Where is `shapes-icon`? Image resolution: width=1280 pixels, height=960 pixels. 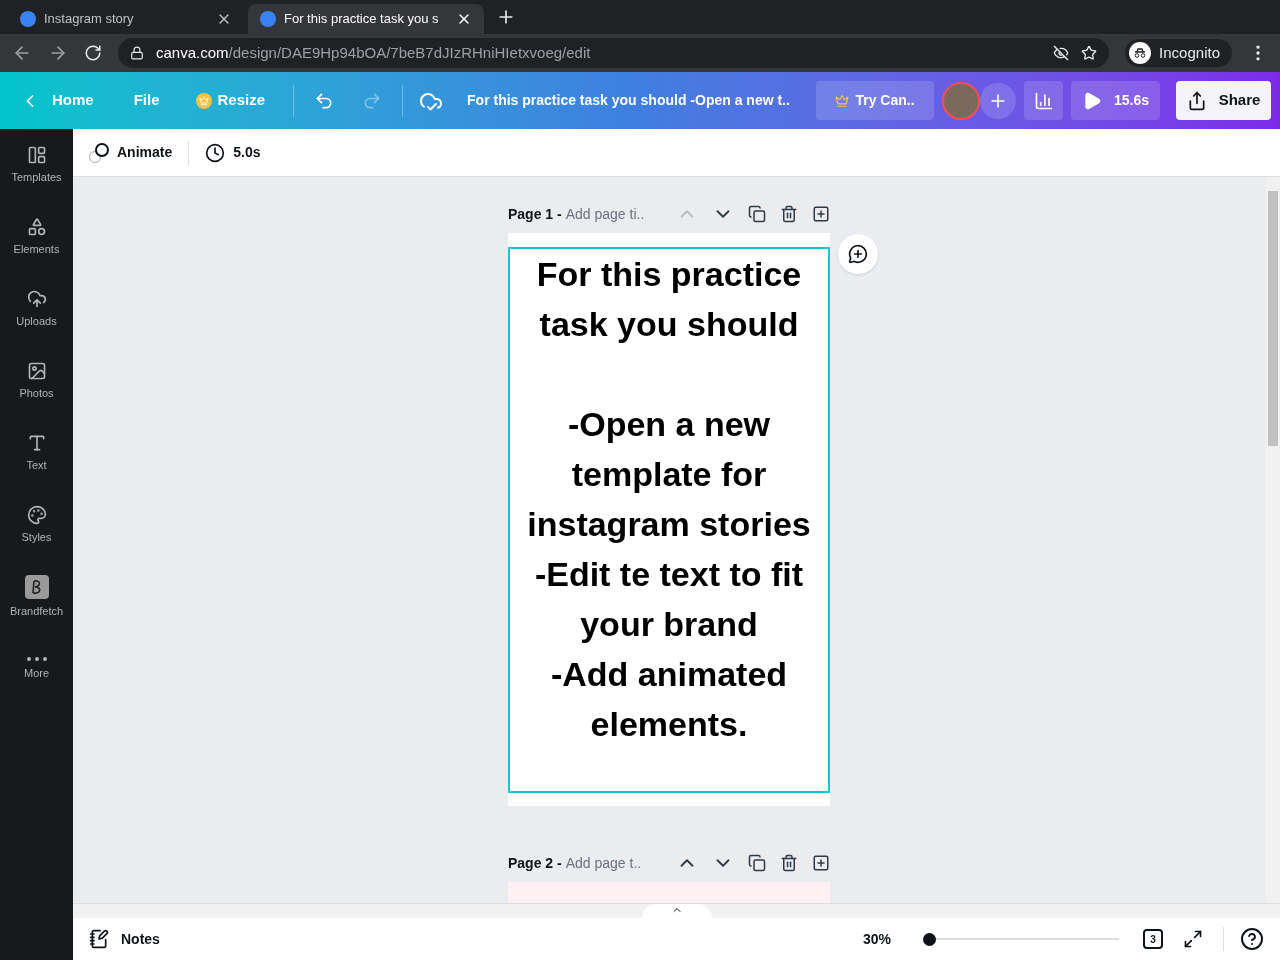
shapes-icon is located at coordinates (36, 226).